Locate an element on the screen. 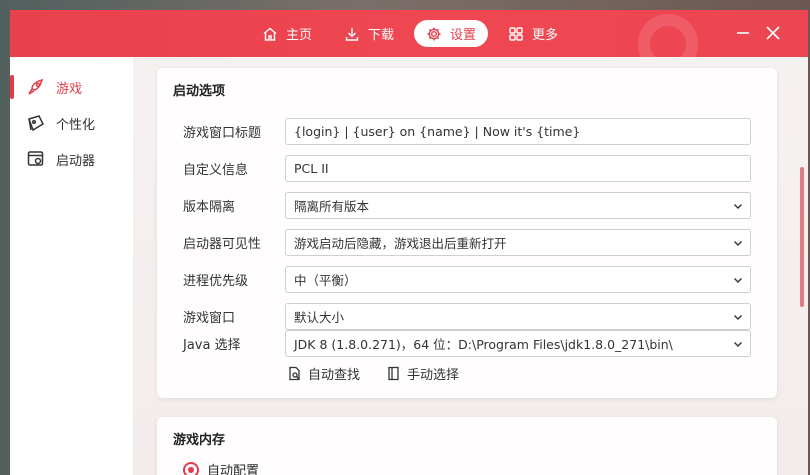 The image size is (810, 475). launcher-settings-icon is located at coordinates (35, 158).